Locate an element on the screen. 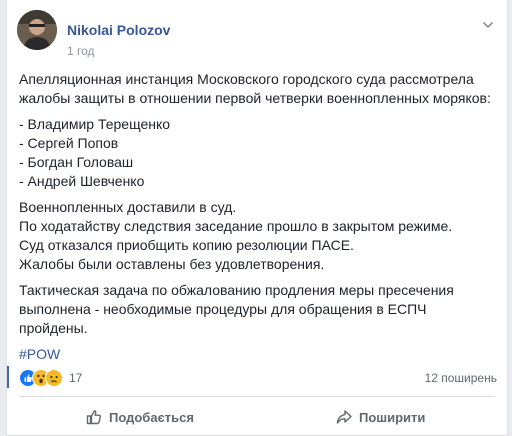 This screenshot has width=512, height=436. action-bar: Подобається Поширити is located at coordinates (257, 417).